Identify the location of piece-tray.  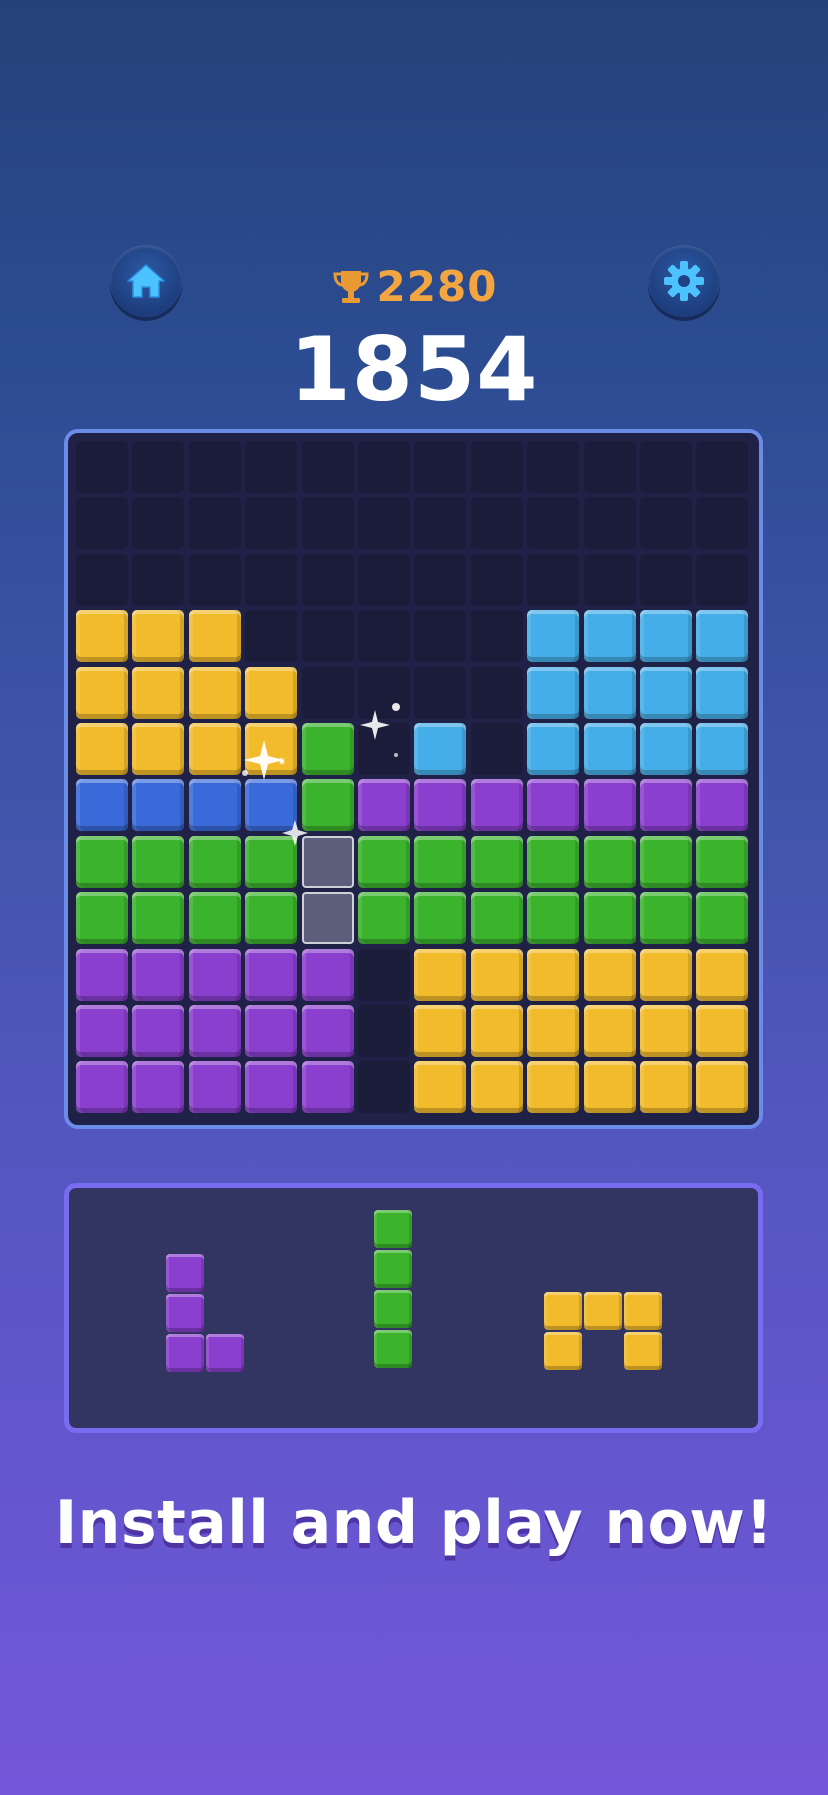
(413, 1308).